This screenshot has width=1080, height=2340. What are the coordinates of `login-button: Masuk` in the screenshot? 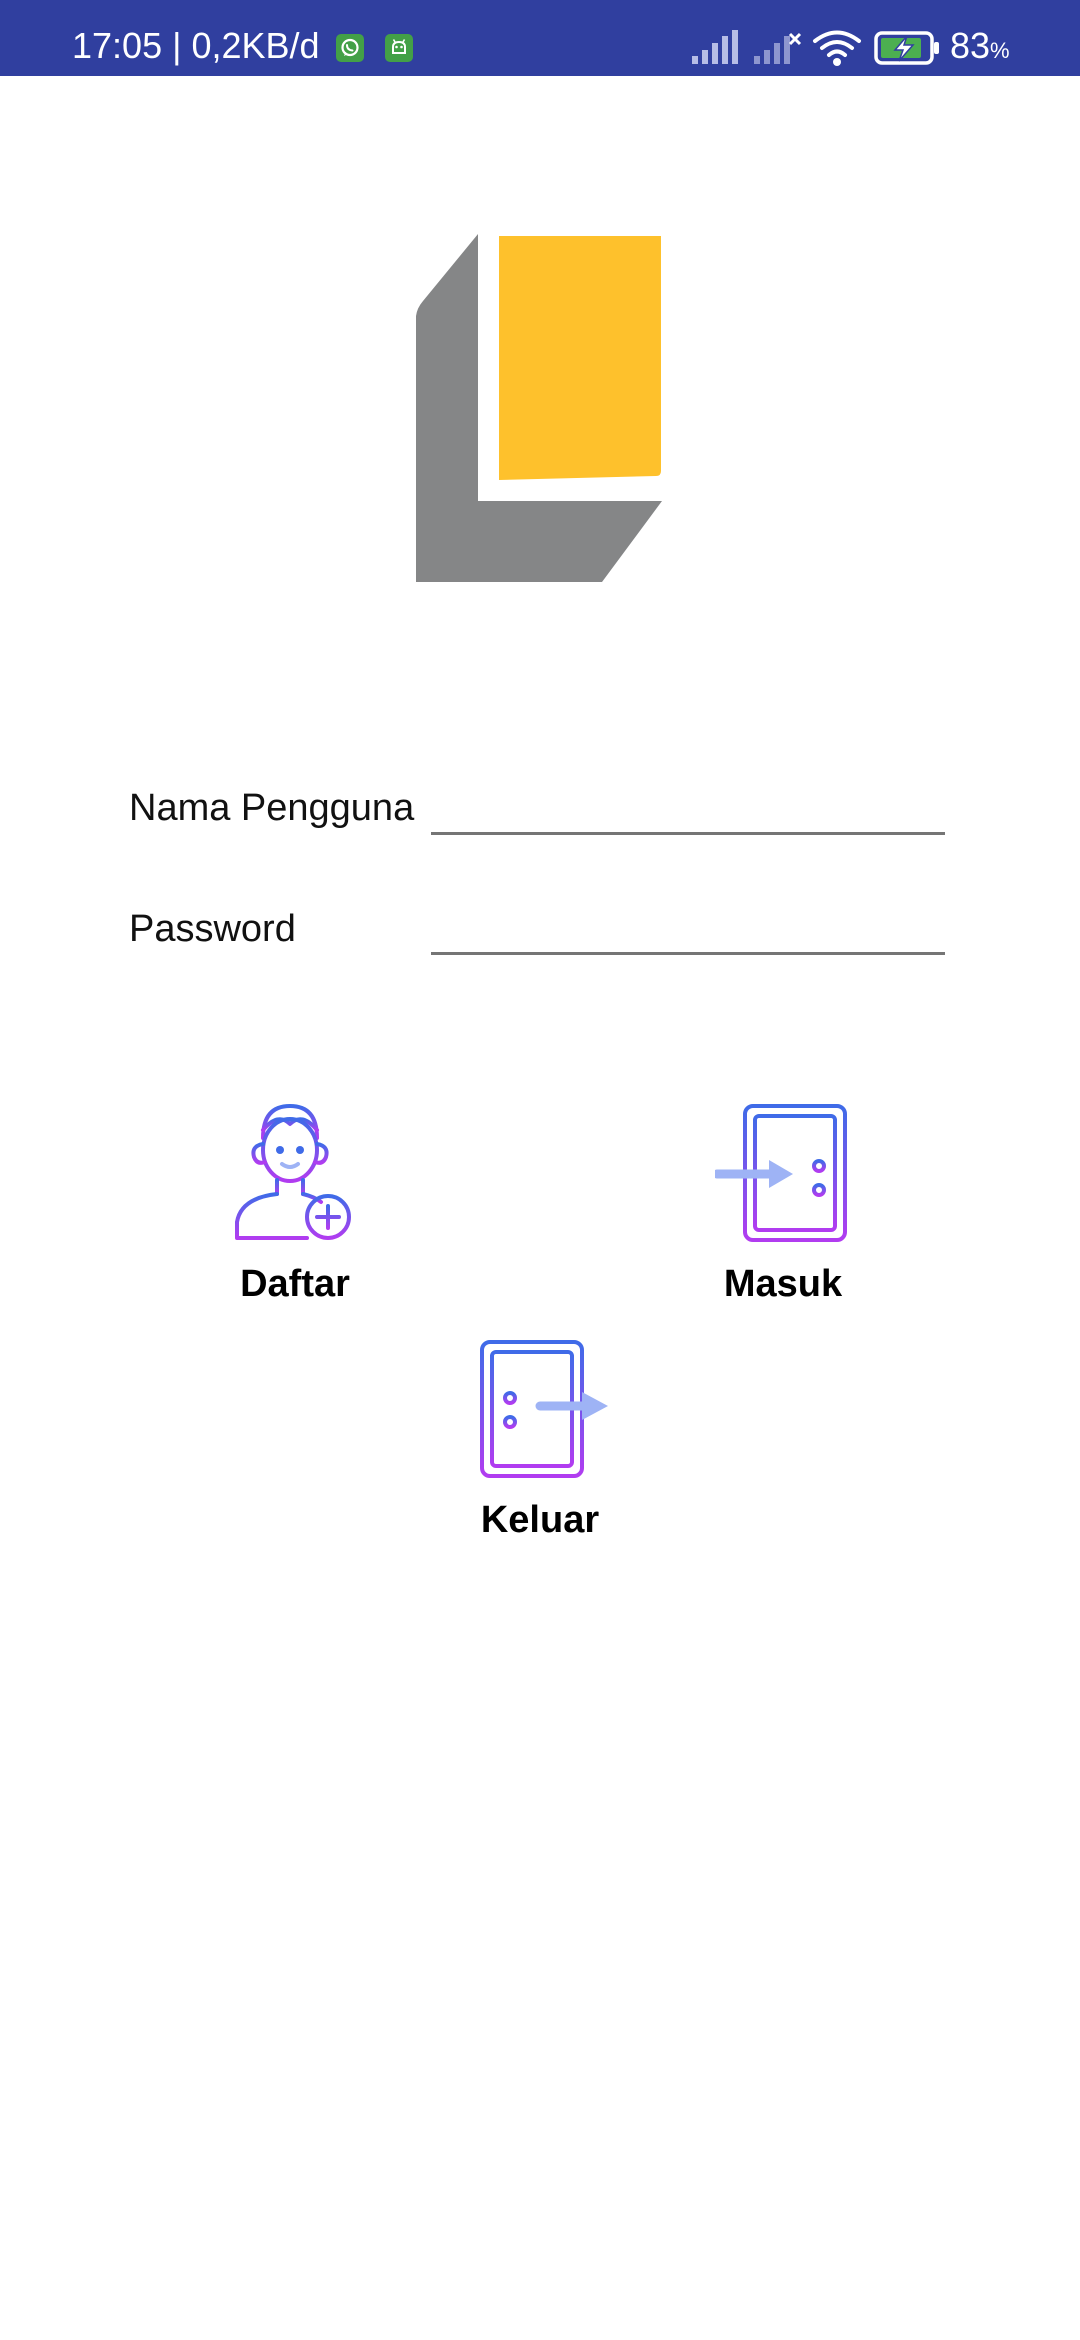 It's located at (783, 1204).